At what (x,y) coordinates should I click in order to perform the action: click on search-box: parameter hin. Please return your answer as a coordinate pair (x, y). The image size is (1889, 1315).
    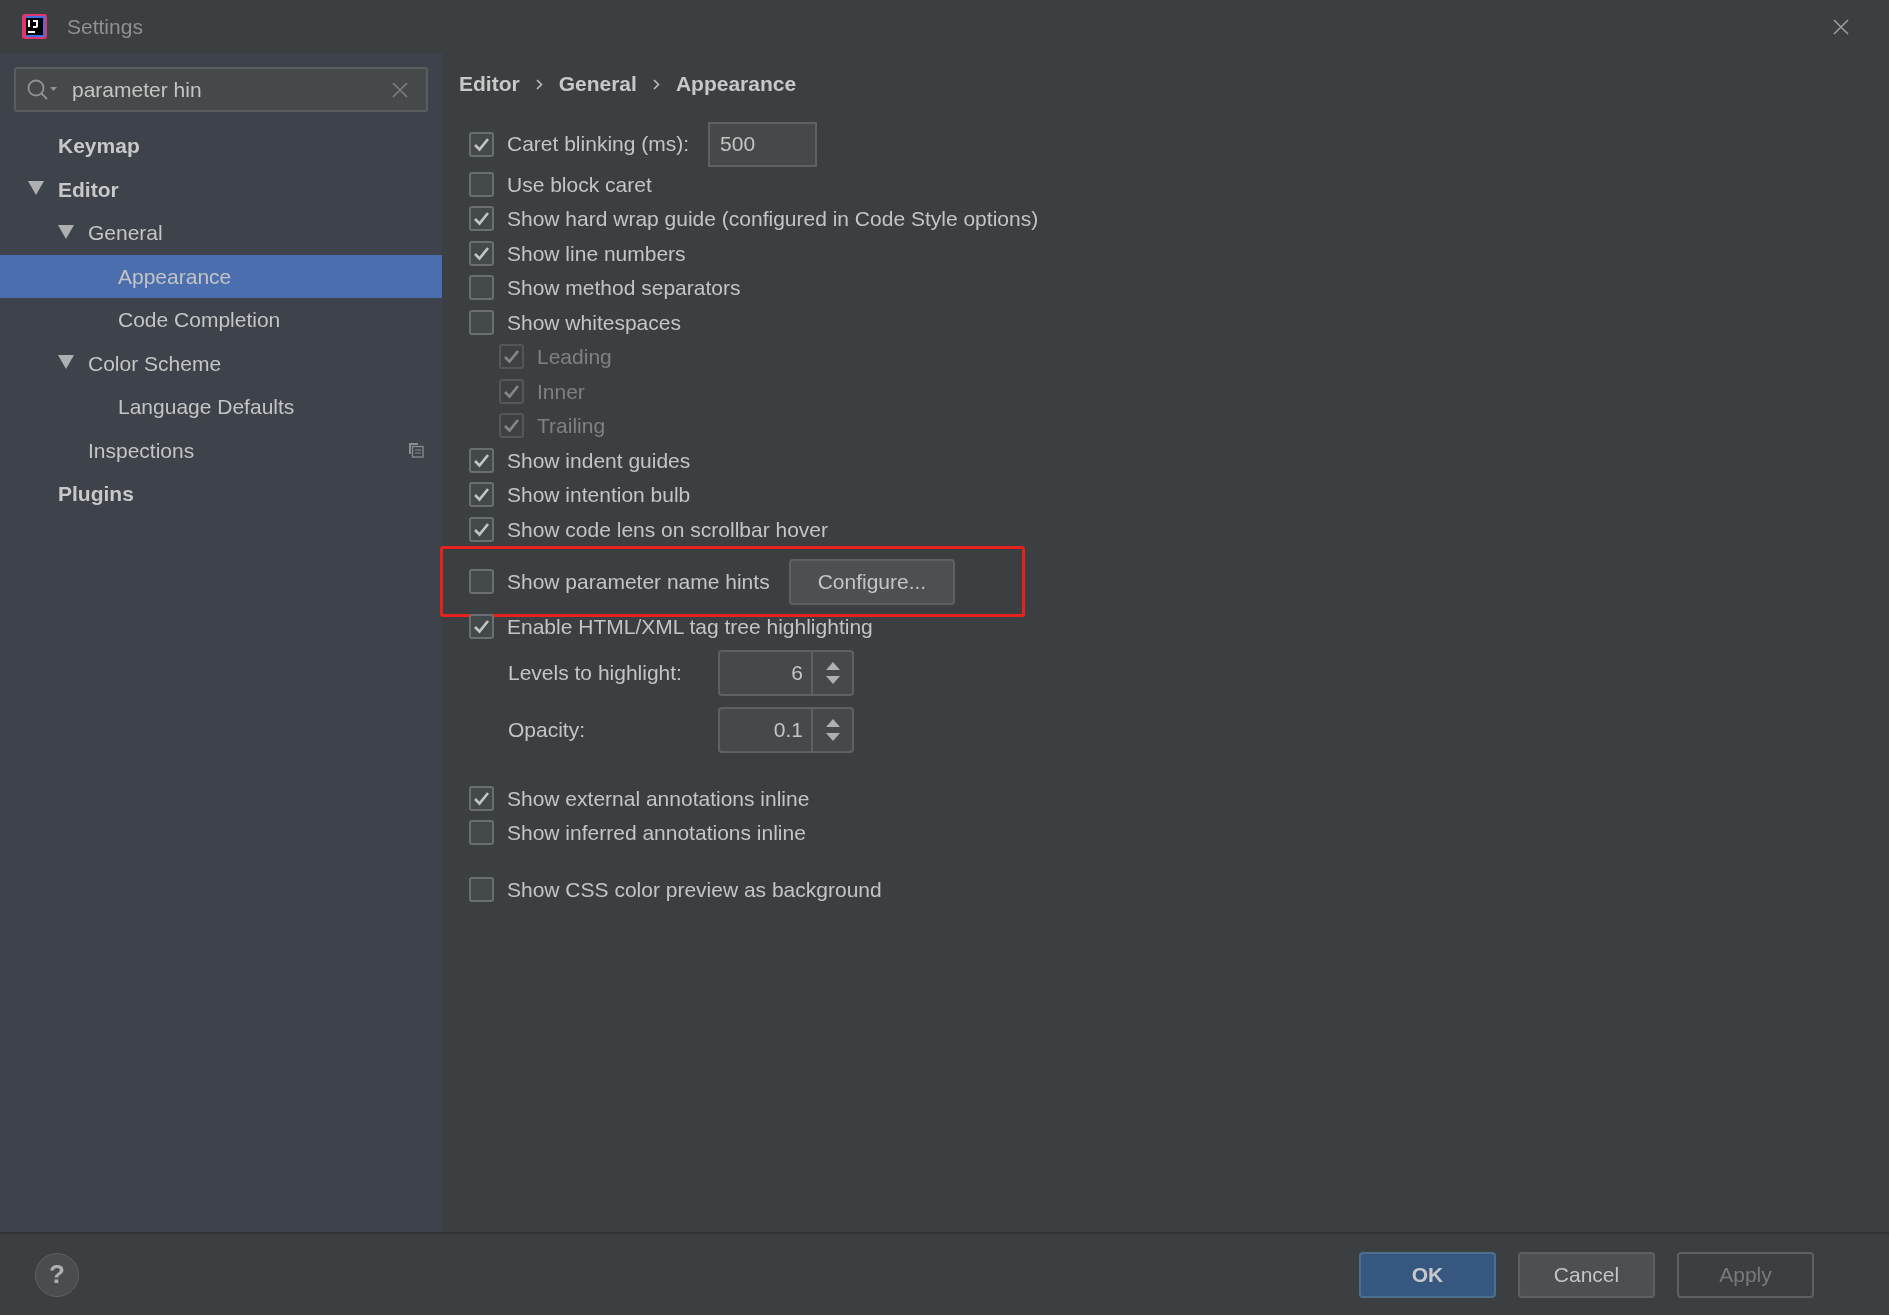
    Looking at the image, I should click on (221, 89).